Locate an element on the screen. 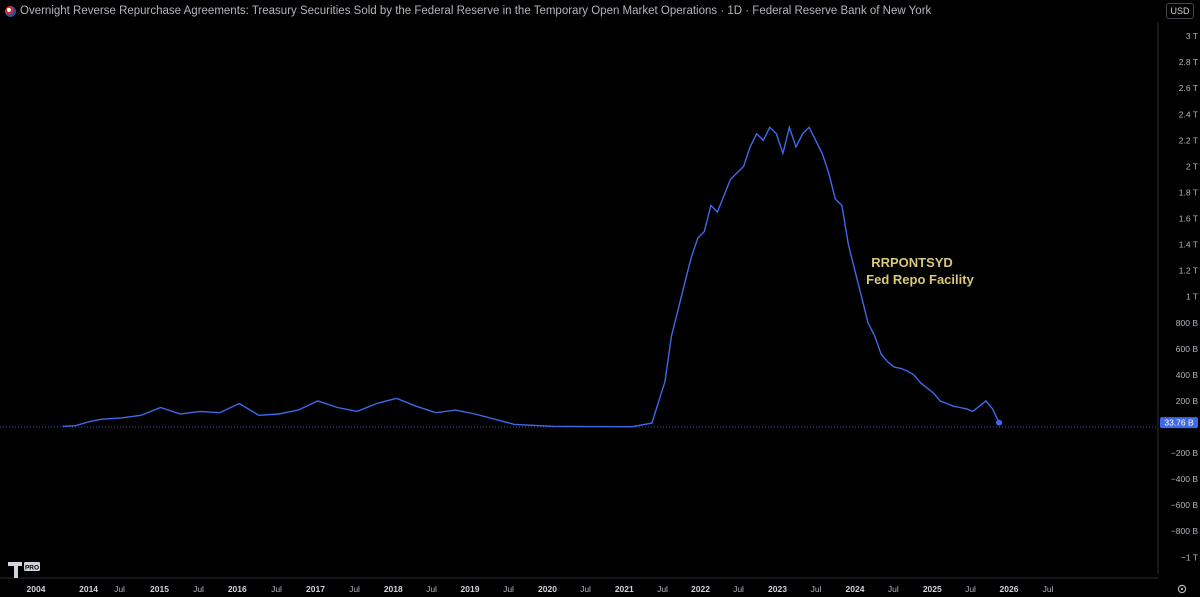 This screenshot has height=597, width=1200. y-tick-label: −1 T is located at coordinates (1189, 557).